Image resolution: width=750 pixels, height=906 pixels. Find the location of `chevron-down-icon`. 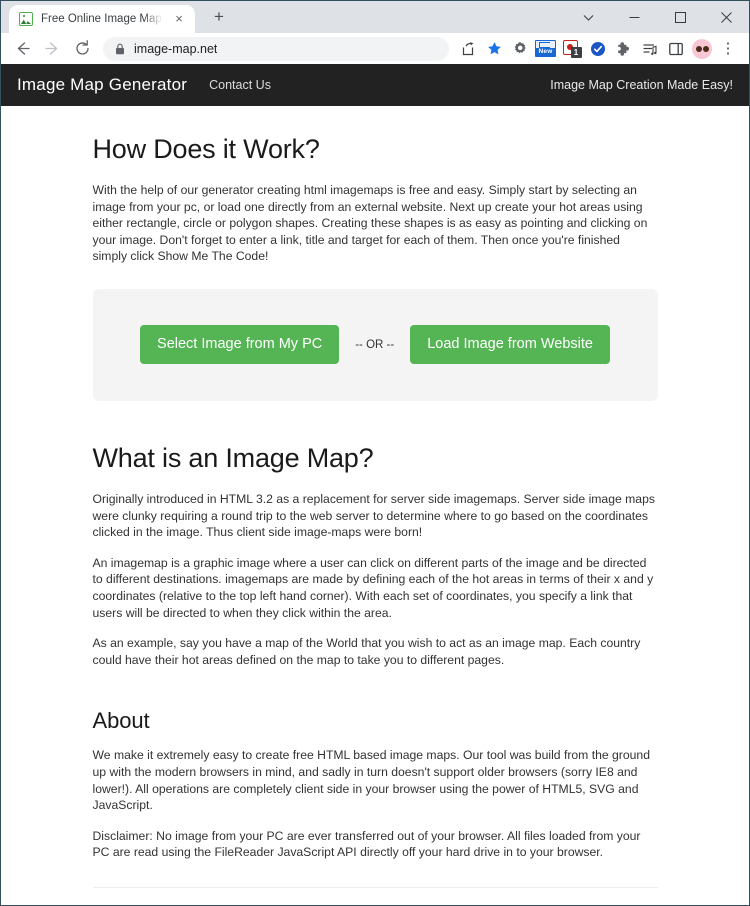

chevron-down-icon is located at coordinates (588, 17).